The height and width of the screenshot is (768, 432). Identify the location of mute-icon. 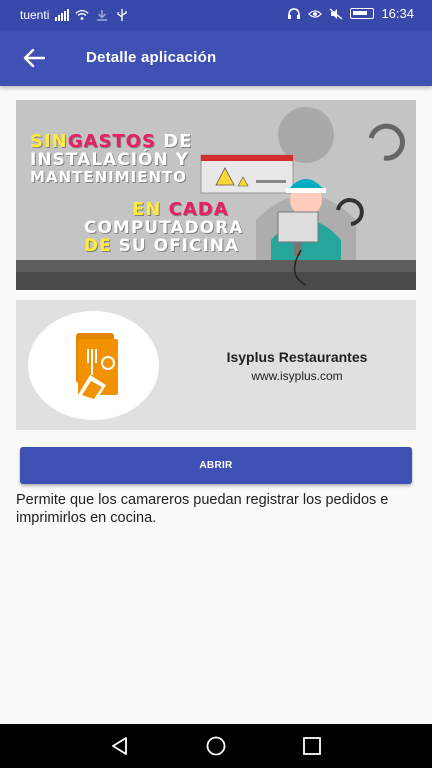
(336, 13).